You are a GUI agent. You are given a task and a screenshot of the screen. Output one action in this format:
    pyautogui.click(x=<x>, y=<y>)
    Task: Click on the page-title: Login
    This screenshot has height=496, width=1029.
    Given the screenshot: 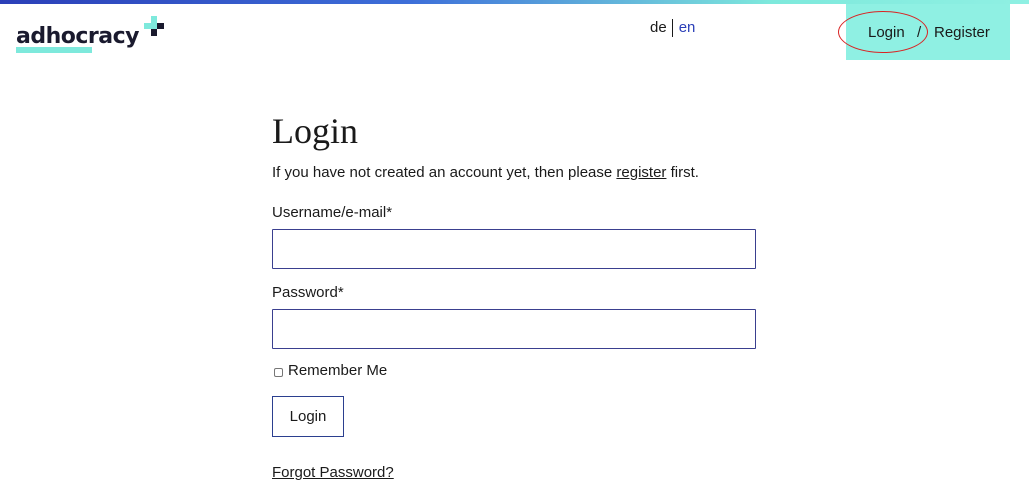 What is the action you would take?
    pyautogui.click(x=315, y=131)
    